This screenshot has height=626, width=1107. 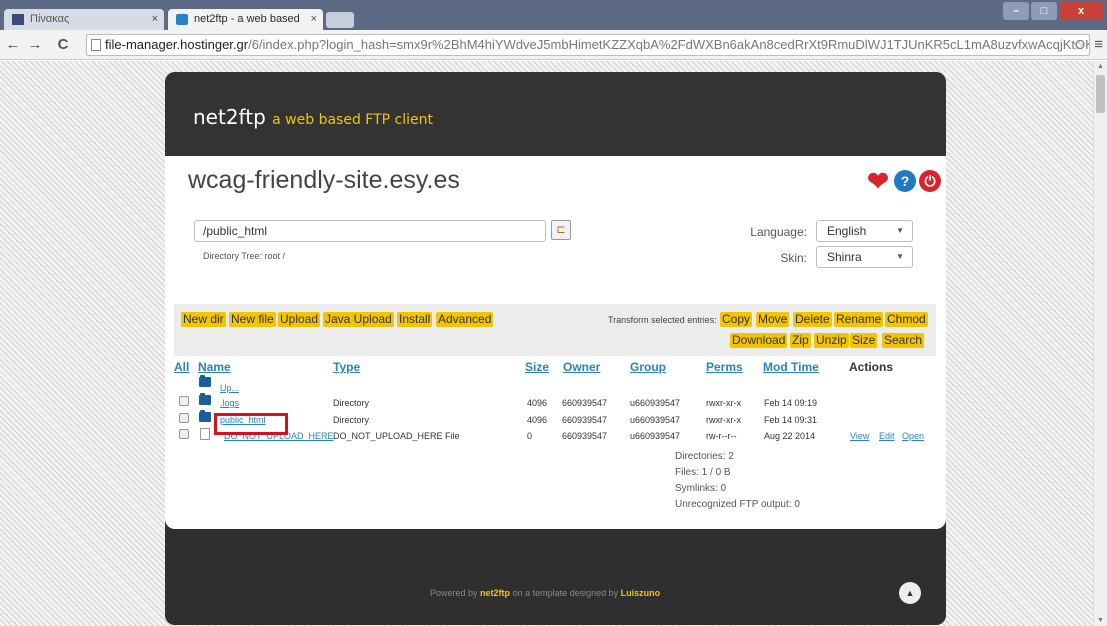 I want to click on select-all-link: All, so click(x=181, y=367).